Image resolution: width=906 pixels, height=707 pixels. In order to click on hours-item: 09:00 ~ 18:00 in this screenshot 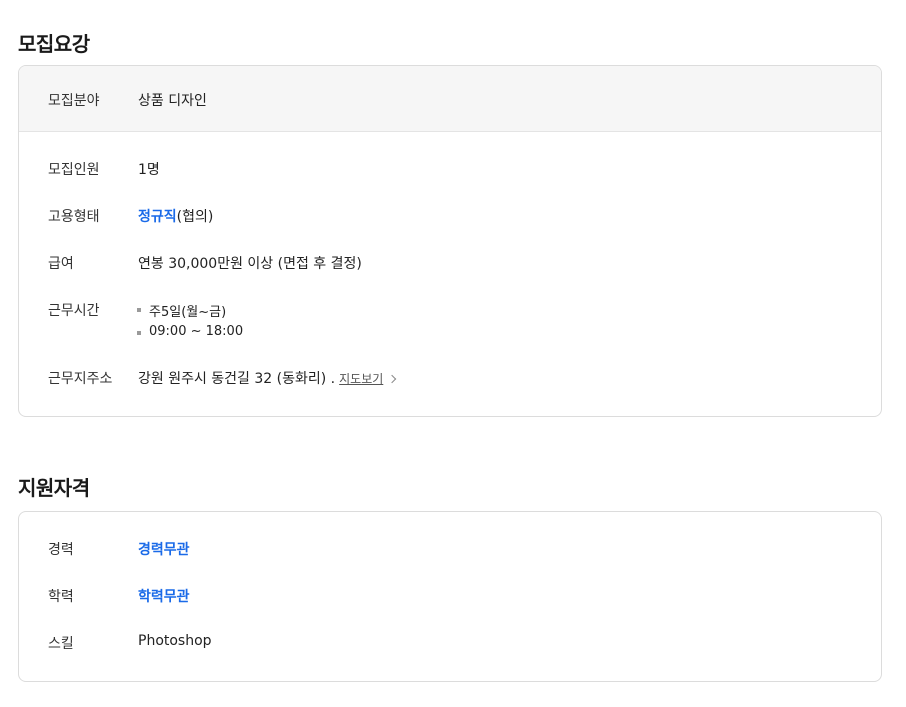, I will do `click(190, 331)`.